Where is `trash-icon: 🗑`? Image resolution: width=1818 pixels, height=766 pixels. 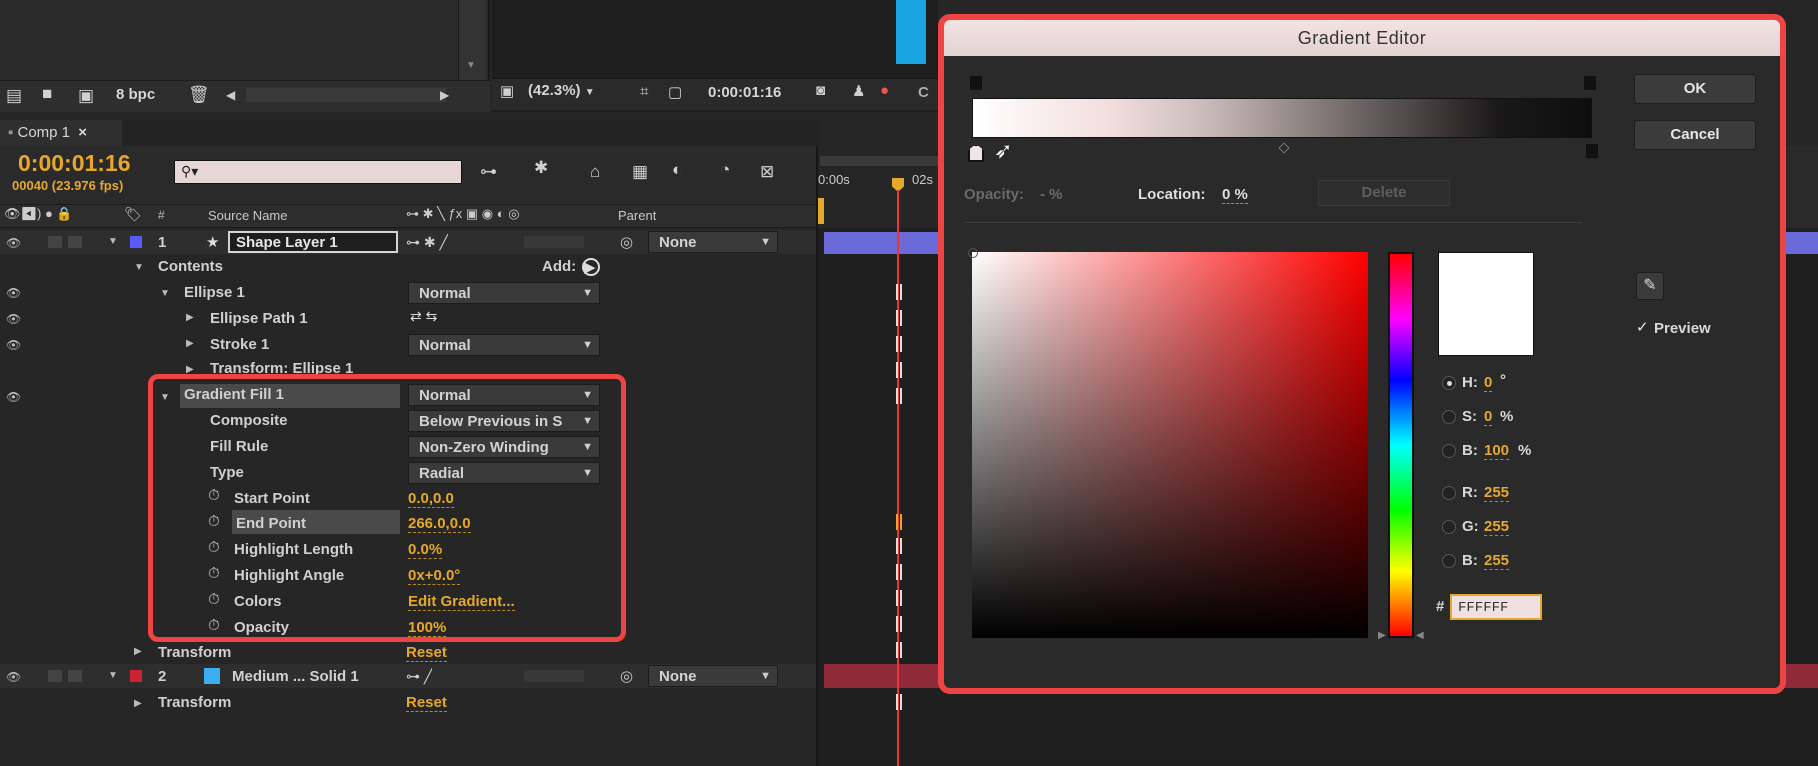 trash-icon: 🗑 is located at coordinates (199, 95).